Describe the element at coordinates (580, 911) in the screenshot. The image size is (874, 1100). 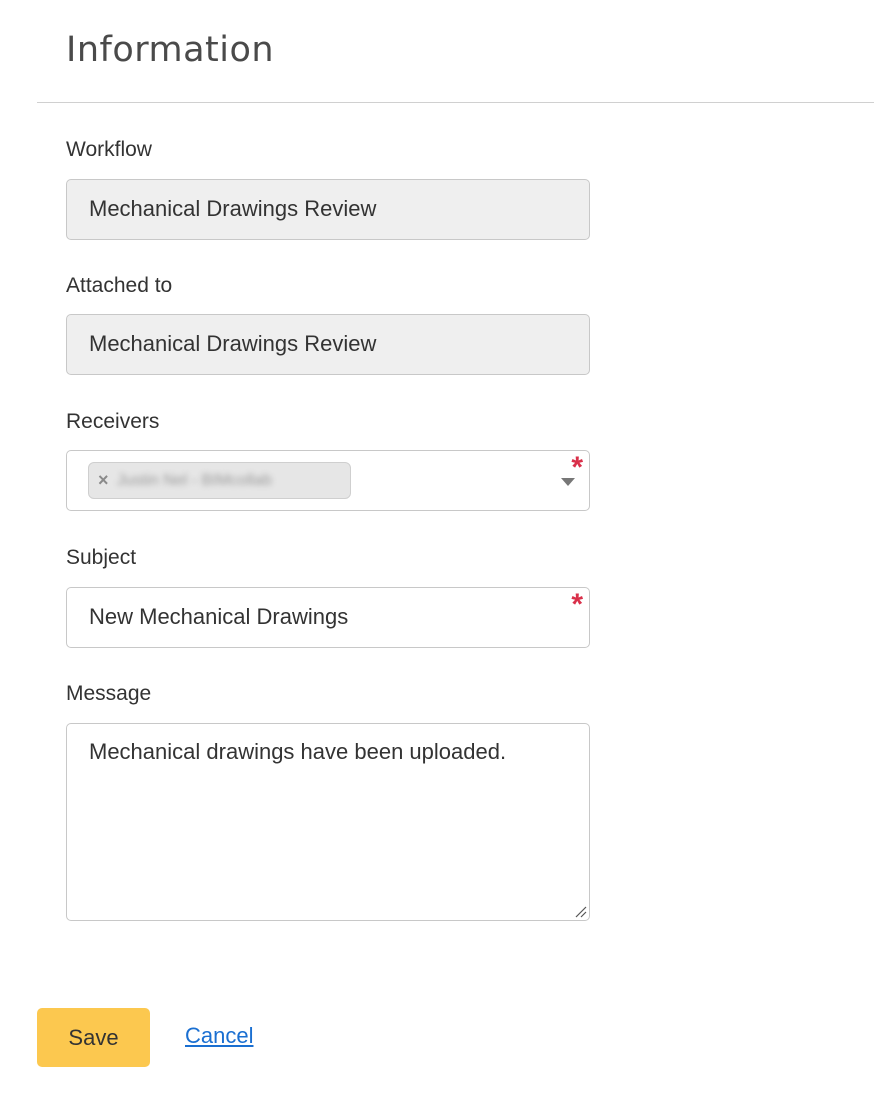
I see `resize-handle-icon` at that location.